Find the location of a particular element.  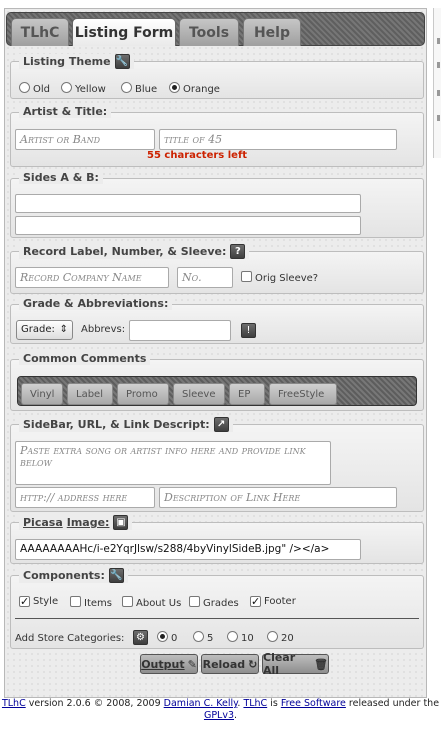

footer-author-link: Damian C. Kelly is located at coordinates (201, 703).